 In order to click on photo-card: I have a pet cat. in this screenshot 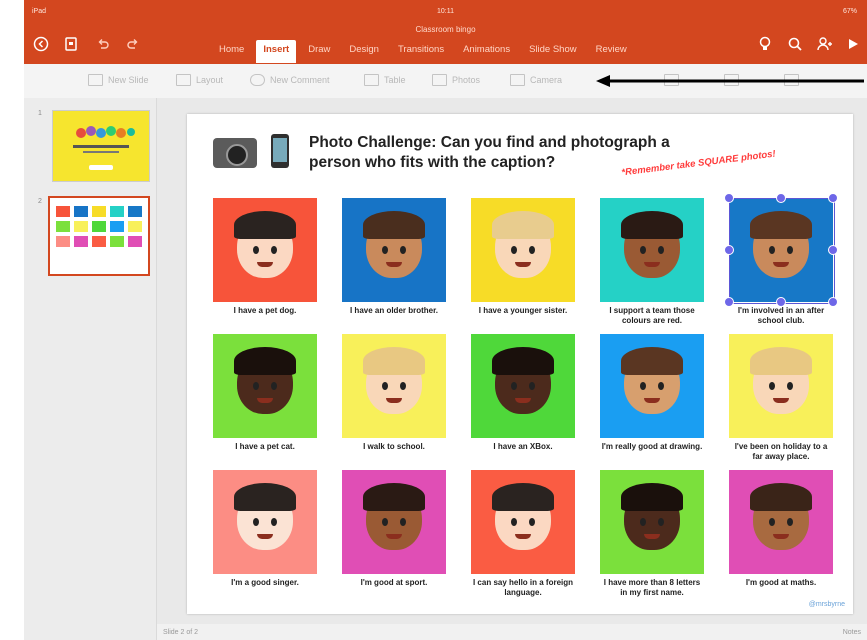, I will do `click(265, 393)`.